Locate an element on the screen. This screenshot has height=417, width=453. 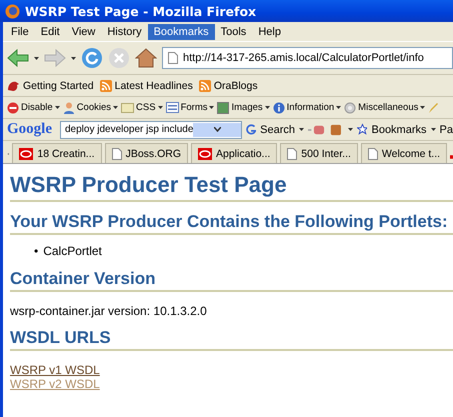
g-letter-icon is located at coordinates (251, 129).